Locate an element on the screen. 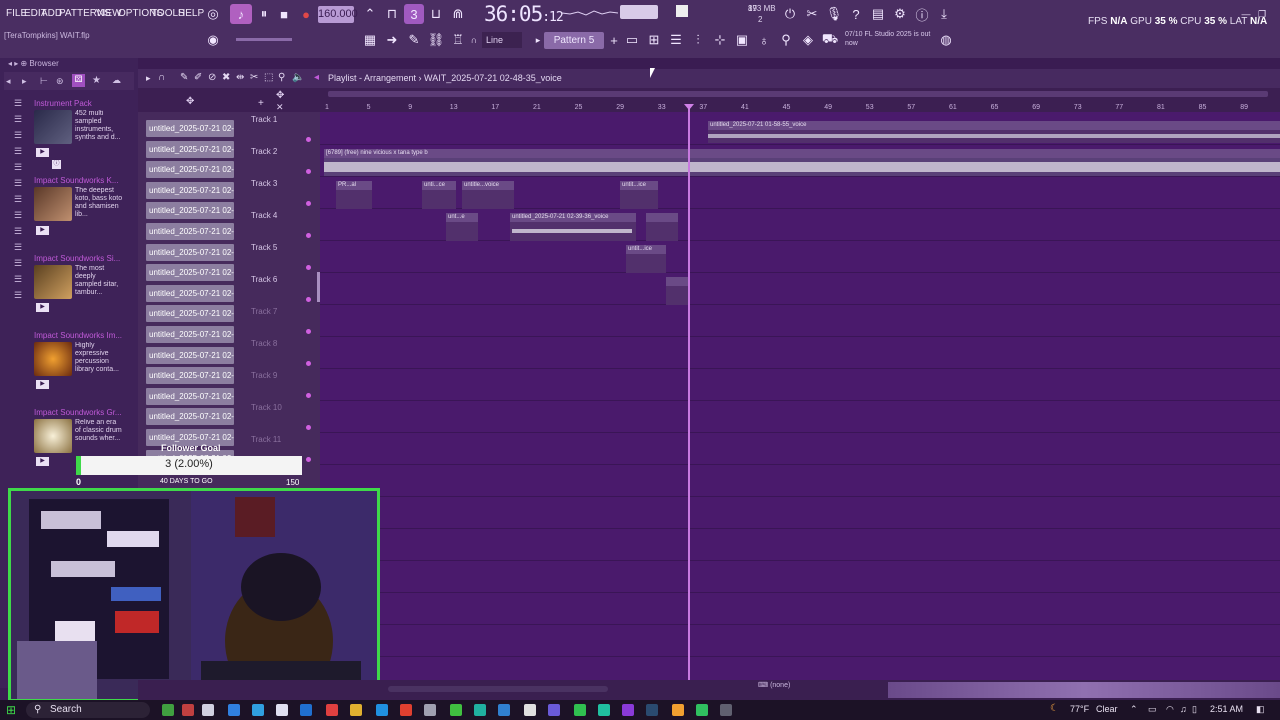 This screenshot has width=1280, height=720. browser-tree-icon: ⊢ is located at coordinates (44, 81).